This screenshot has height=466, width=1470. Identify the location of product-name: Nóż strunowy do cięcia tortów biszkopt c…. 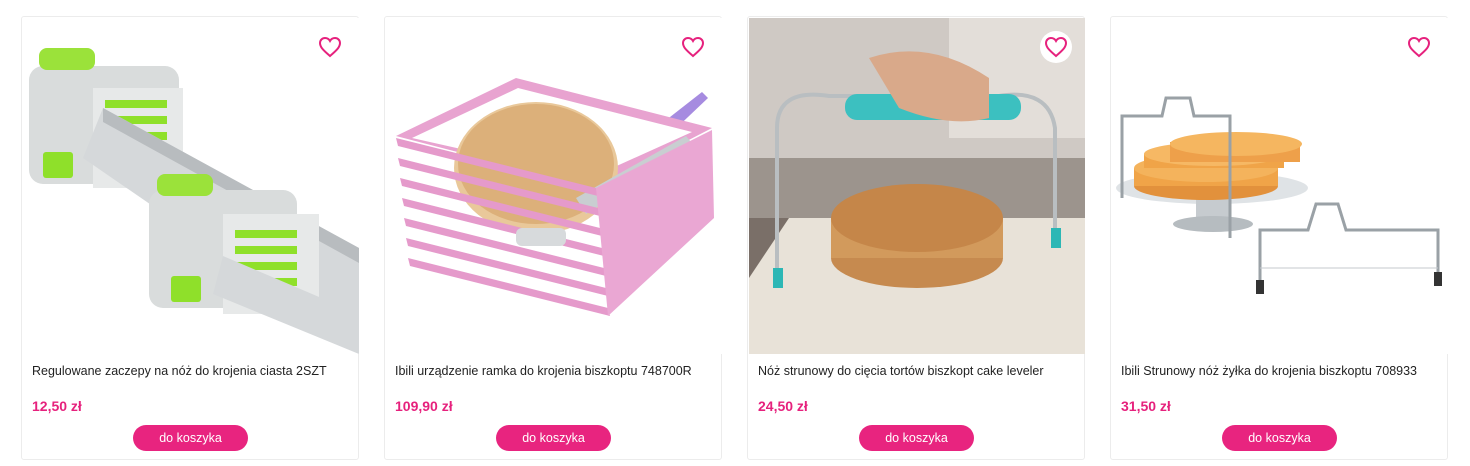
(917, 371).